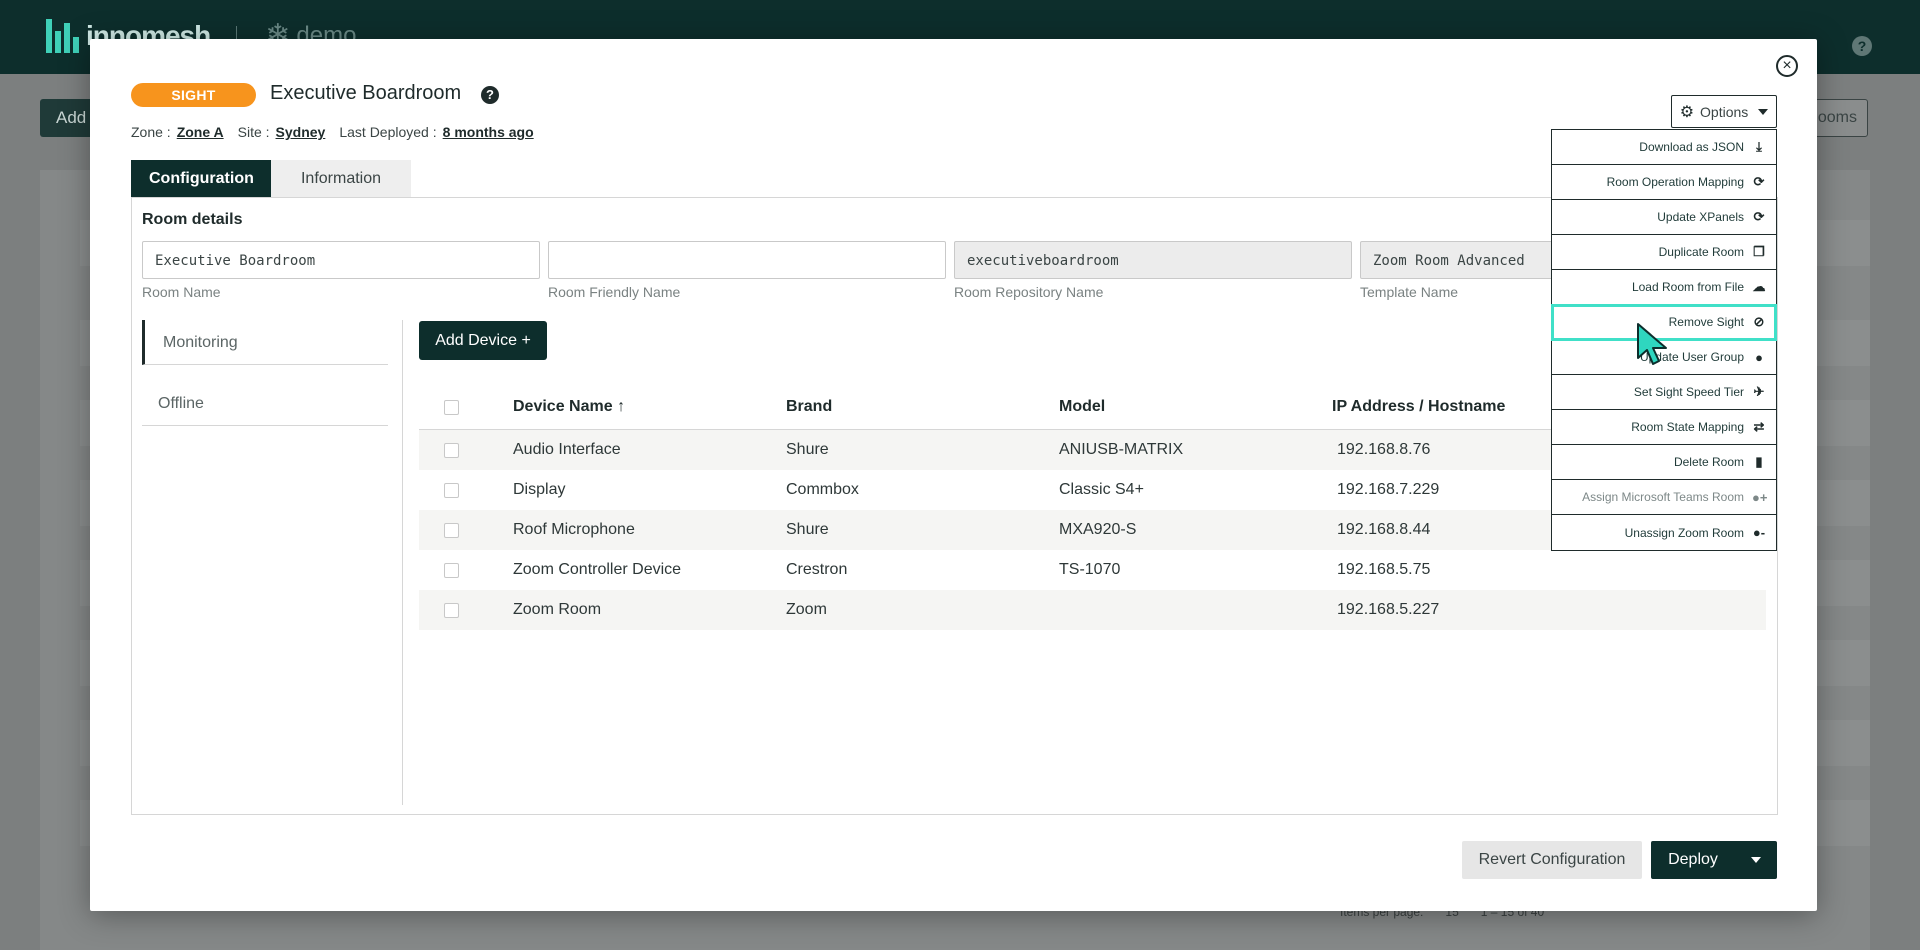  What do you see at coordinates (1759, 286) in the screenshot?
I see `cloud-upload-icon: ☁` at bounding box center [1759, 286].